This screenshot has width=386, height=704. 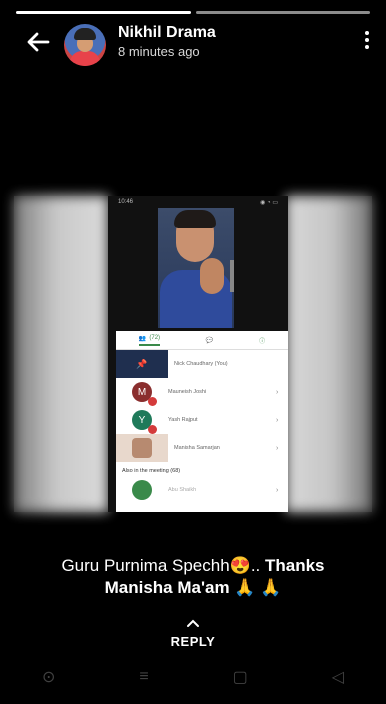 What do you see at coordinates (183, 420) in the screenshot?
I see `participant-name: Yash Rajput` at bounding box center [183, 420].